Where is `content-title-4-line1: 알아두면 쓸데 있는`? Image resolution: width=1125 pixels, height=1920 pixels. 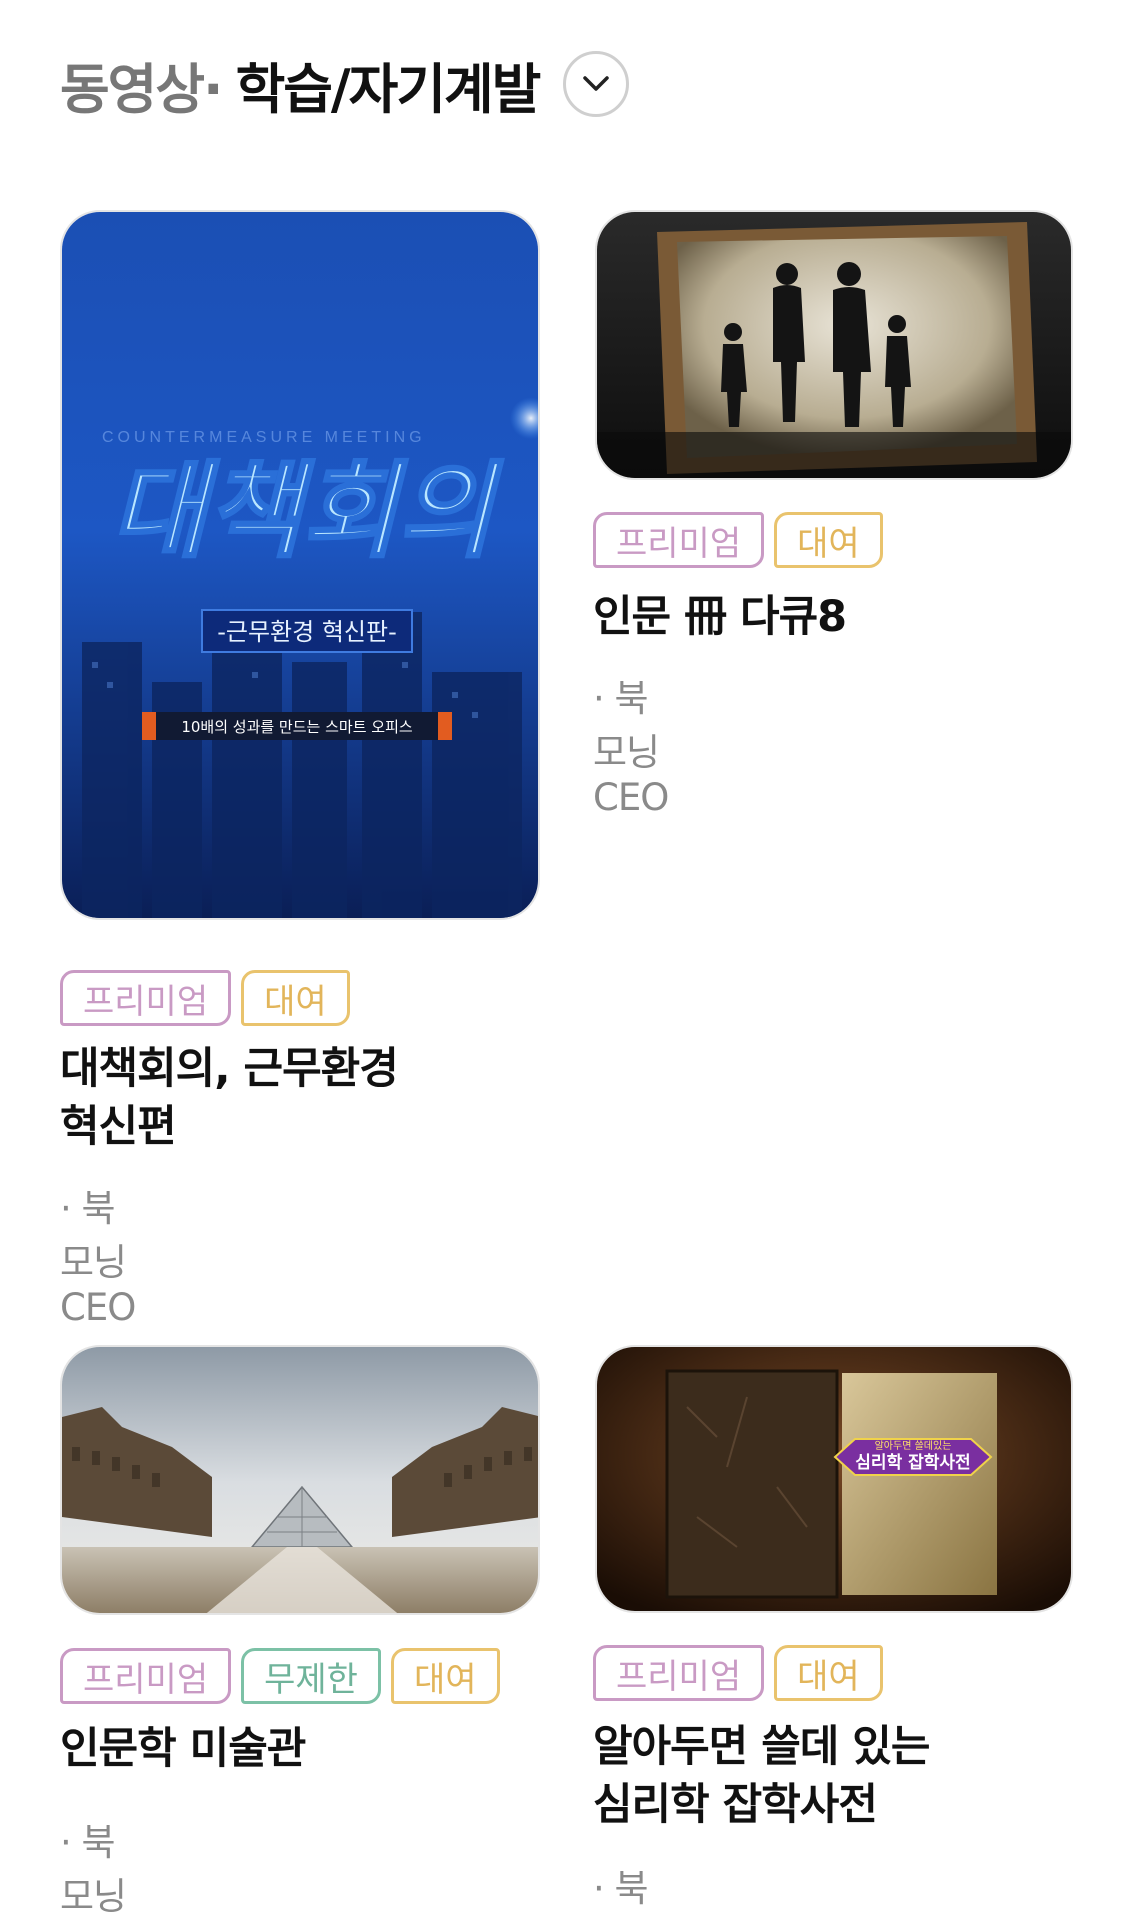
content-title-4-line1: 알아두면 쓸데 있는 is located at coordinates (761, 1747).